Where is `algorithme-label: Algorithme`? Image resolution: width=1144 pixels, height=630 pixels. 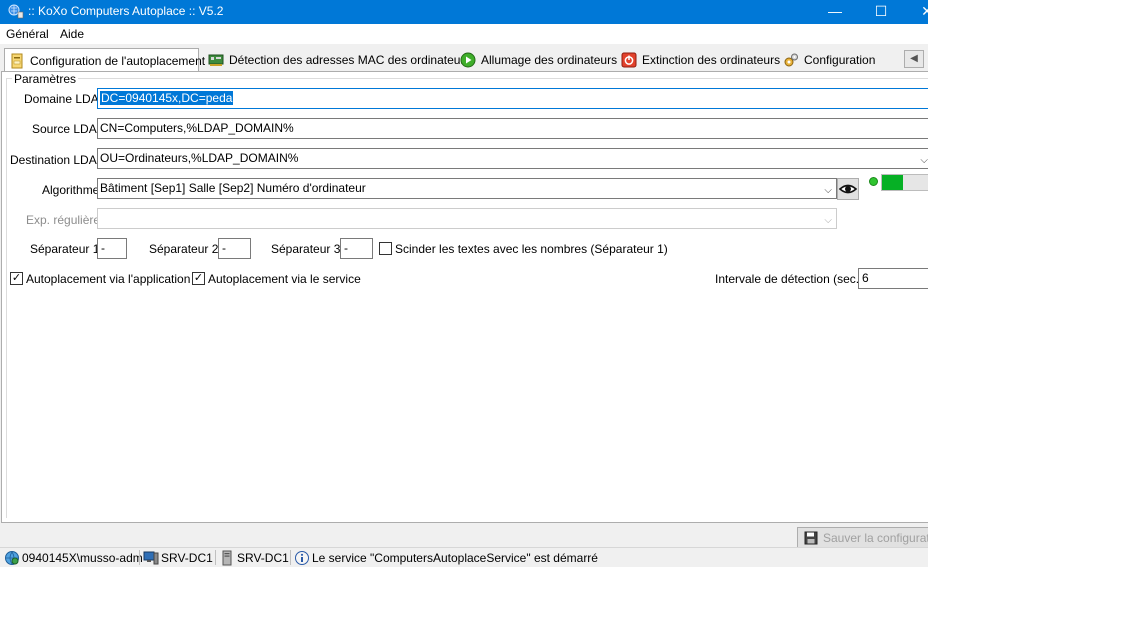 algorithme-label: Algorithme is located at coordinates (71, 190).